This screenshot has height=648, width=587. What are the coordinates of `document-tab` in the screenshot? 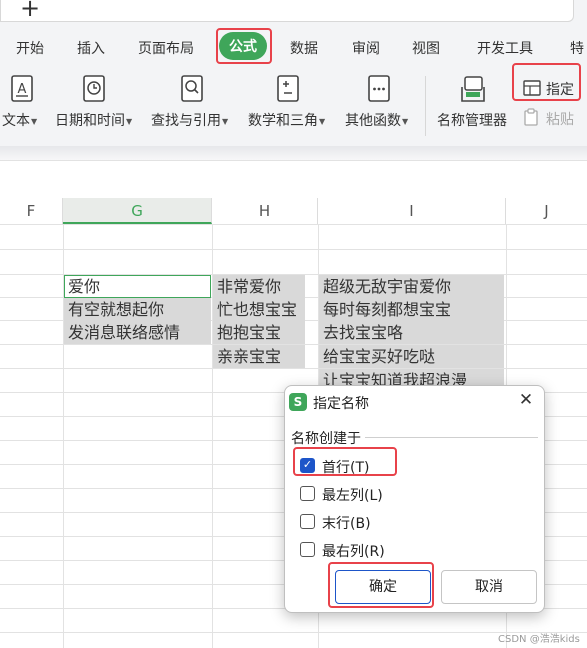 It's located at (287, 11).